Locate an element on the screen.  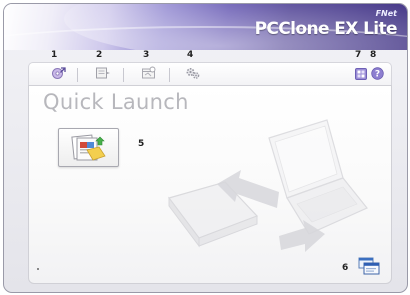
options-icon is located at coordinates (361, 74).